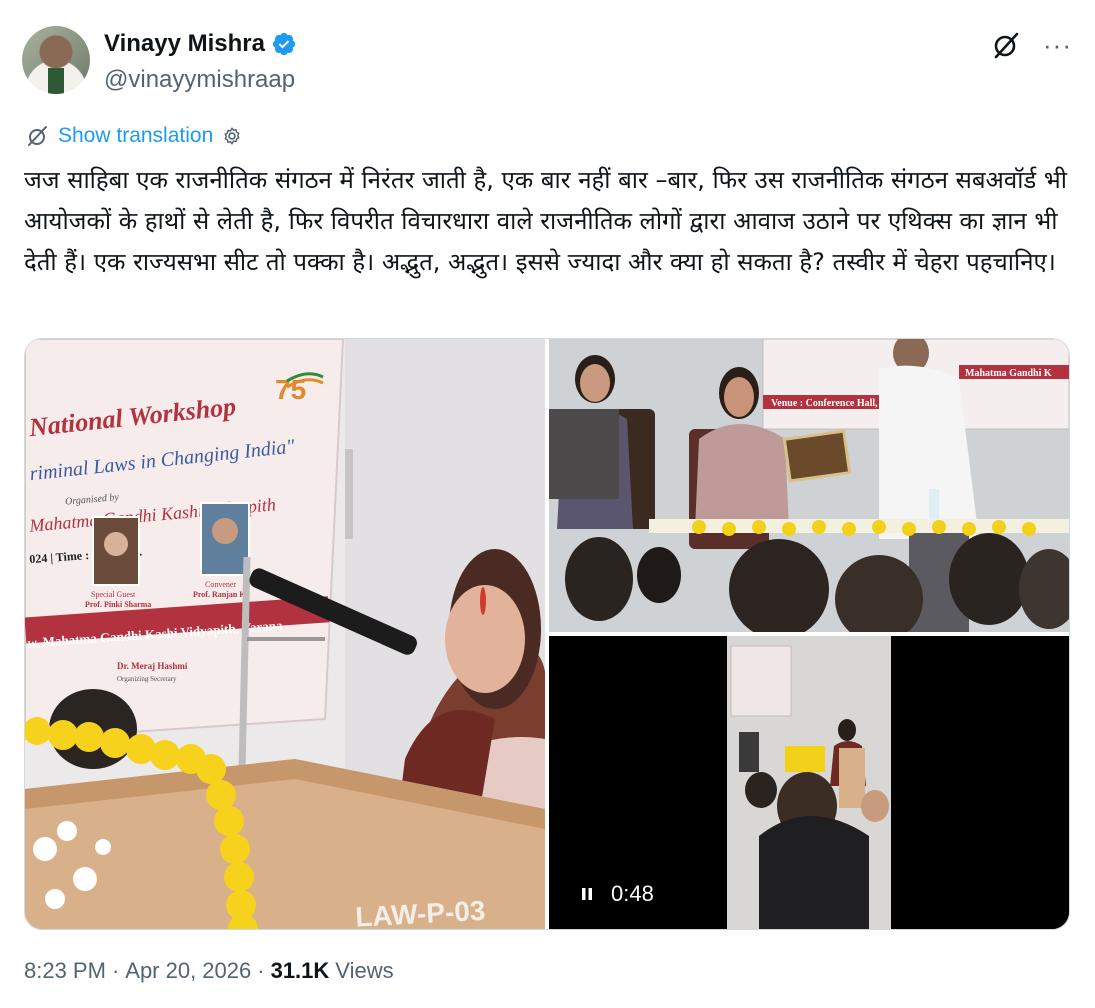 The image size is (1095, 1008). Describe the element at coordinates (364, 970) in the screenshot. I see `views-label: Views` at that location.